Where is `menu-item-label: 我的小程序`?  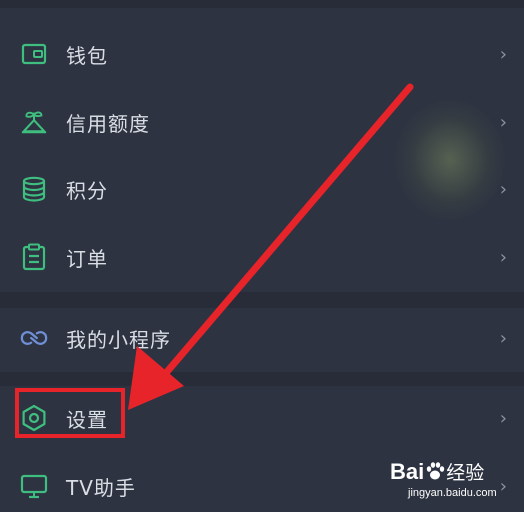
menu-item-label: 我的小程序 is located at coordinates (118, 339).